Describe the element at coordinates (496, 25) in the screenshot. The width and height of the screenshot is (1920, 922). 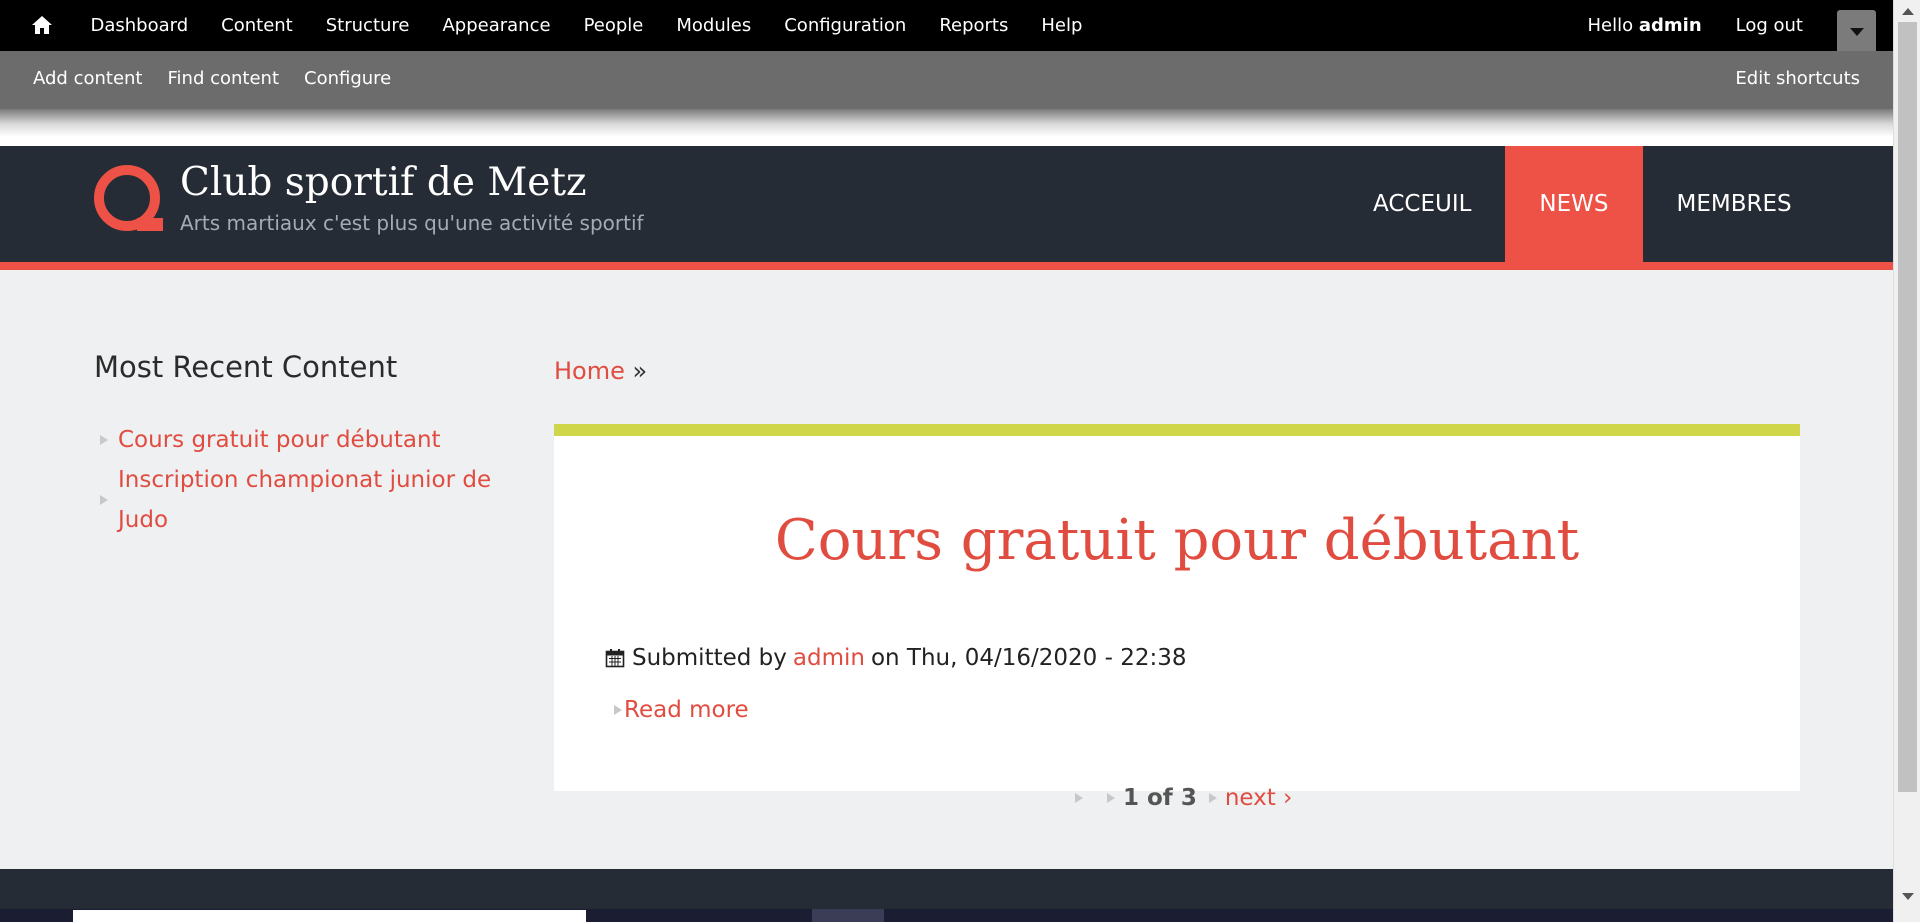
I see `admin-menu-appearance: Appearance` at that location.